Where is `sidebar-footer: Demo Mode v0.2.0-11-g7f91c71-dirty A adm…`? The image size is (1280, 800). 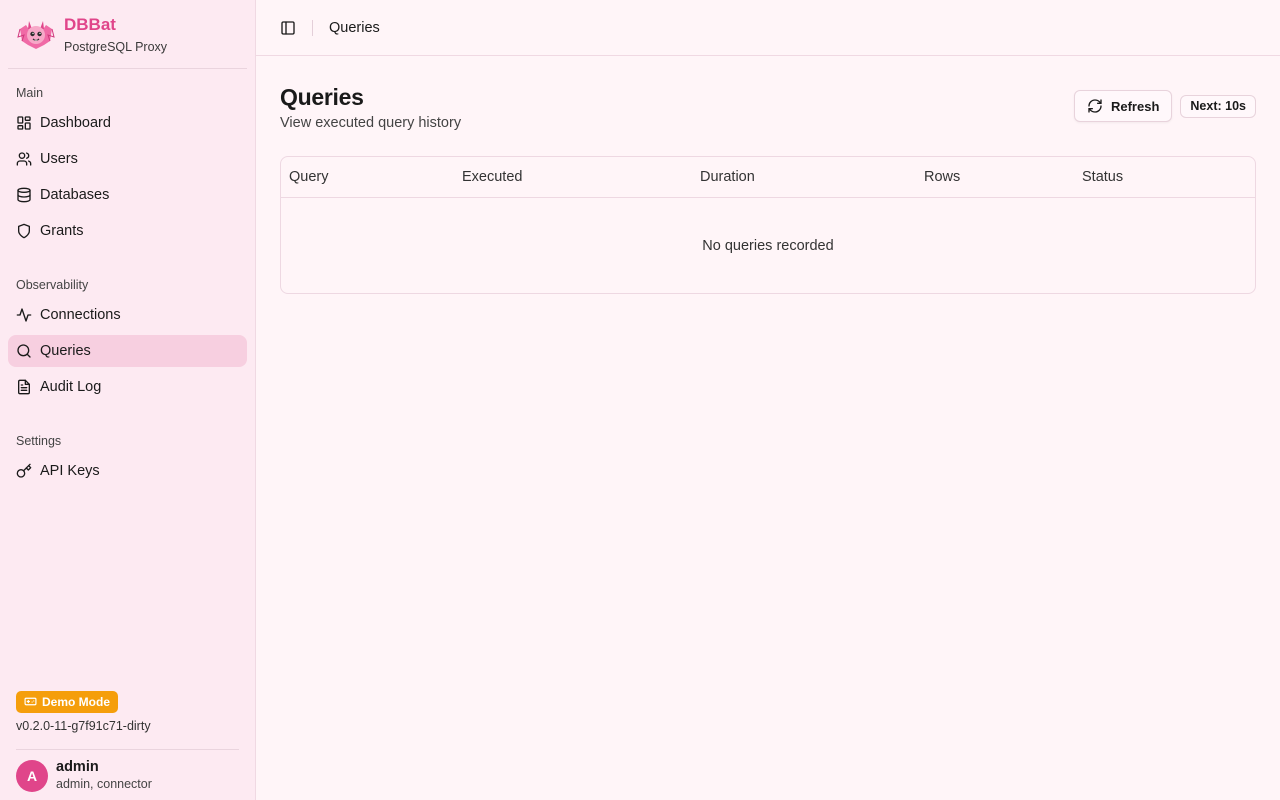 sidebar-footer: Demo Mode v0.2.0-11-g7f91c71-dirty A adm… is located at coordinates (127, 745).